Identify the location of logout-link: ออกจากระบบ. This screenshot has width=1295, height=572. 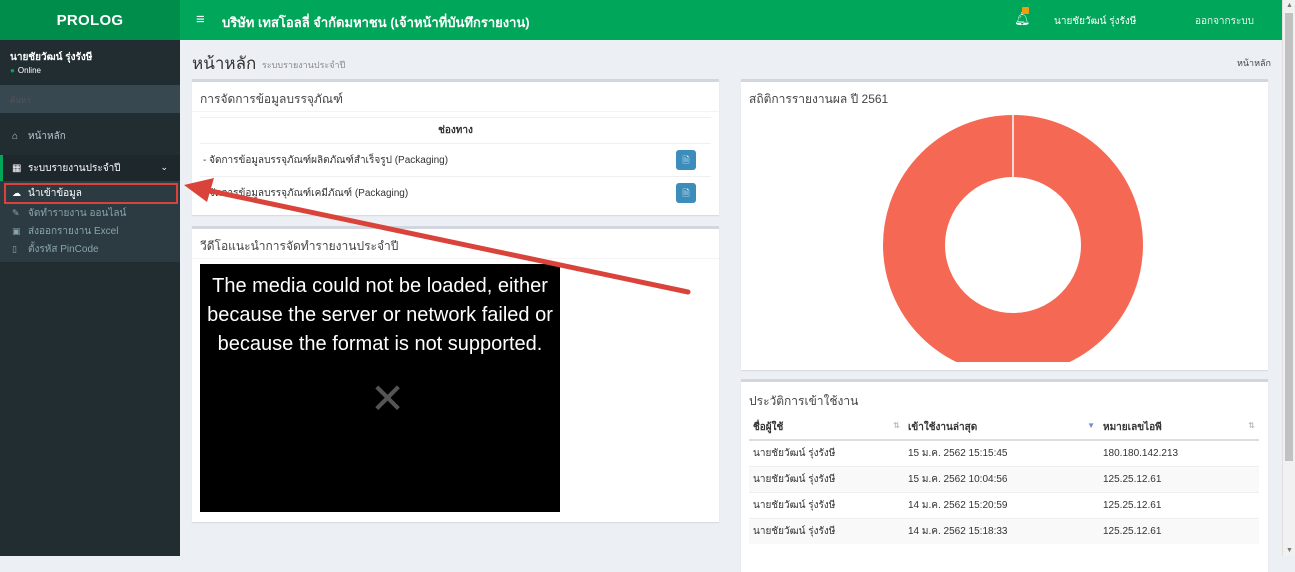
(1224, 21).